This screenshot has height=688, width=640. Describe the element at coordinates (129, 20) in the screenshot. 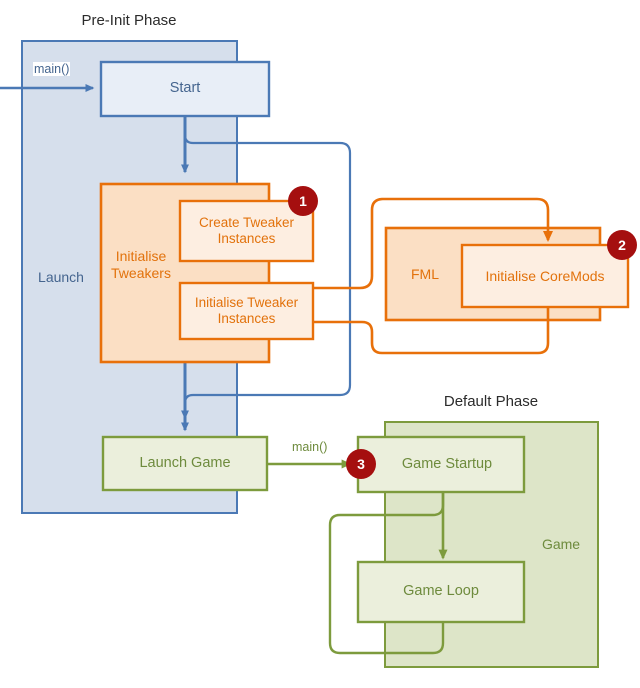

I see `pre-init-phase-title: Pre-Init Phase` at that location.